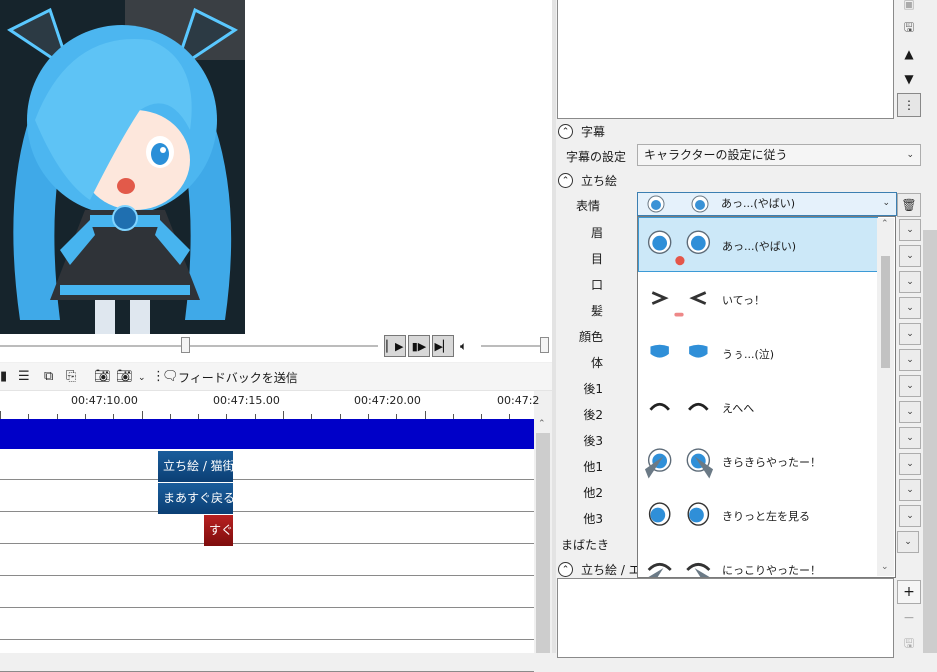 The height and width of the screenshot is (672, 937). I want to click on part-label: 他1, so click(593, 467).